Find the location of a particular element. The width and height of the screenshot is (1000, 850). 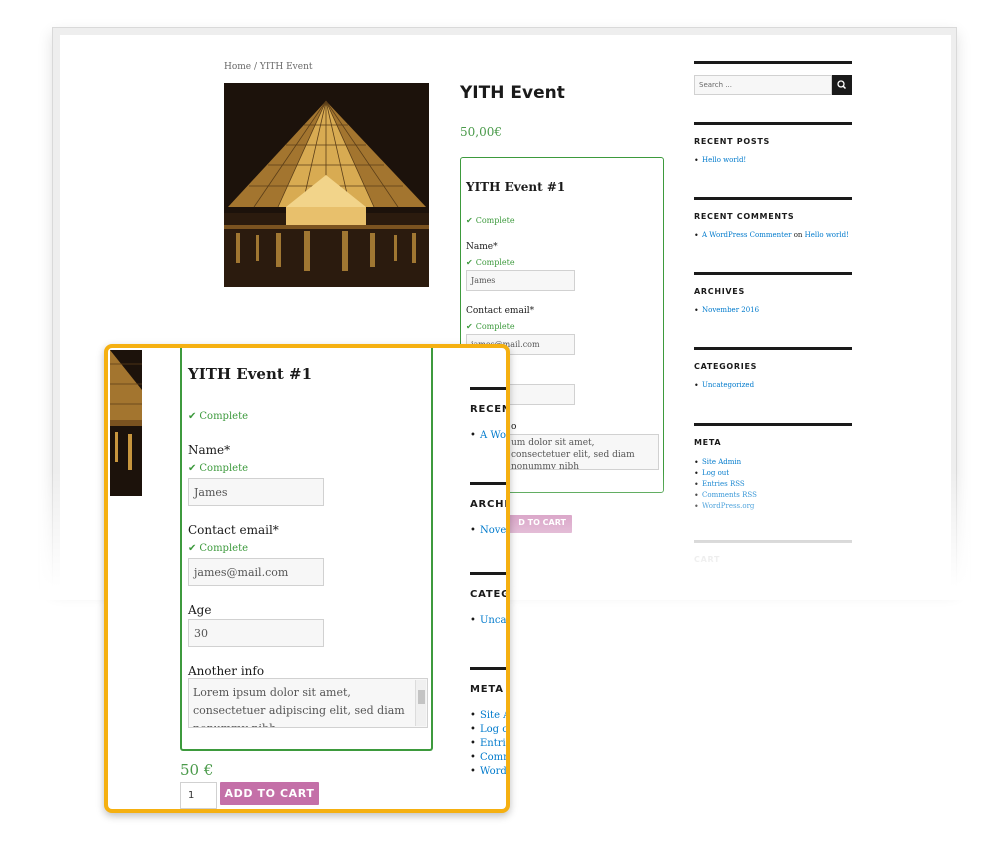

add-to-cart-button: D TO CART is located at coordinates (537, 524).